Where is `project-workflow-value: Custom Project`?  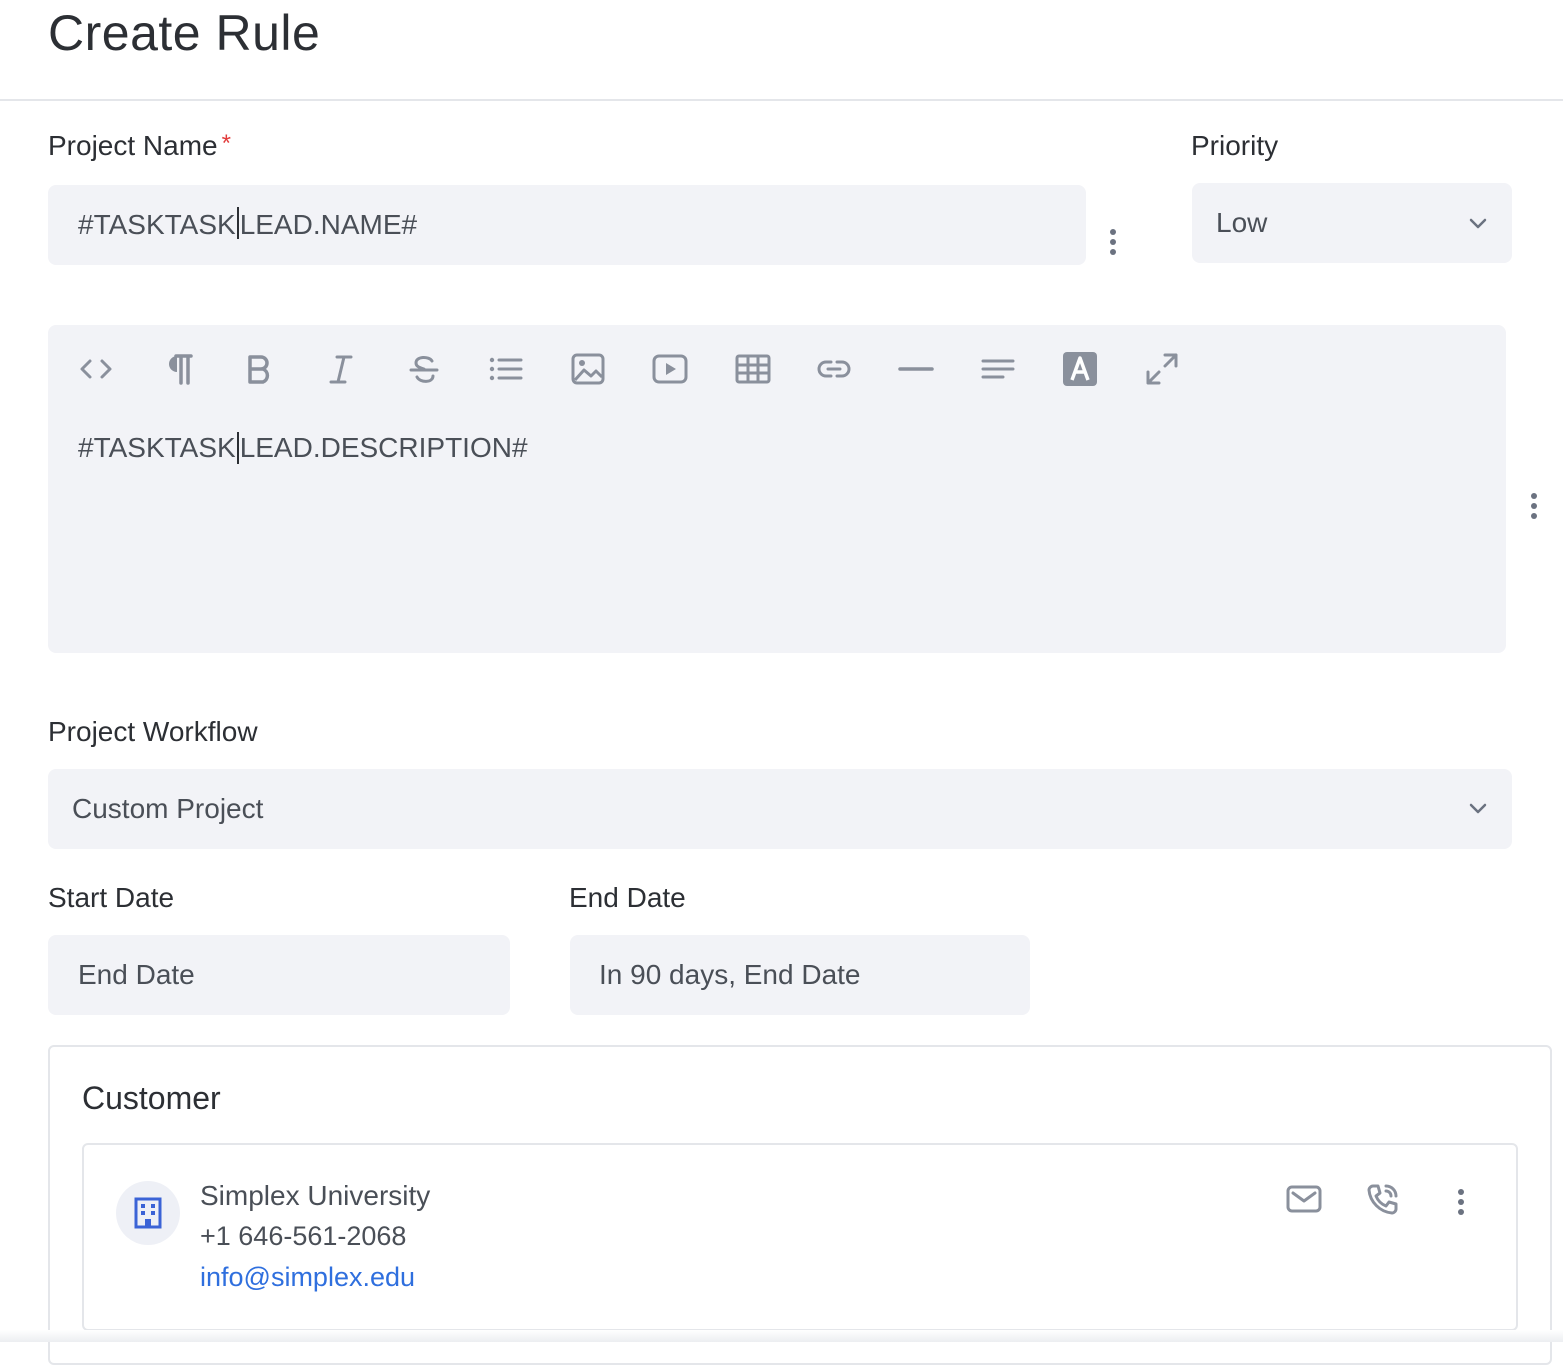
project-workflow-value: Custom Project is located at coordinates (168, 808).